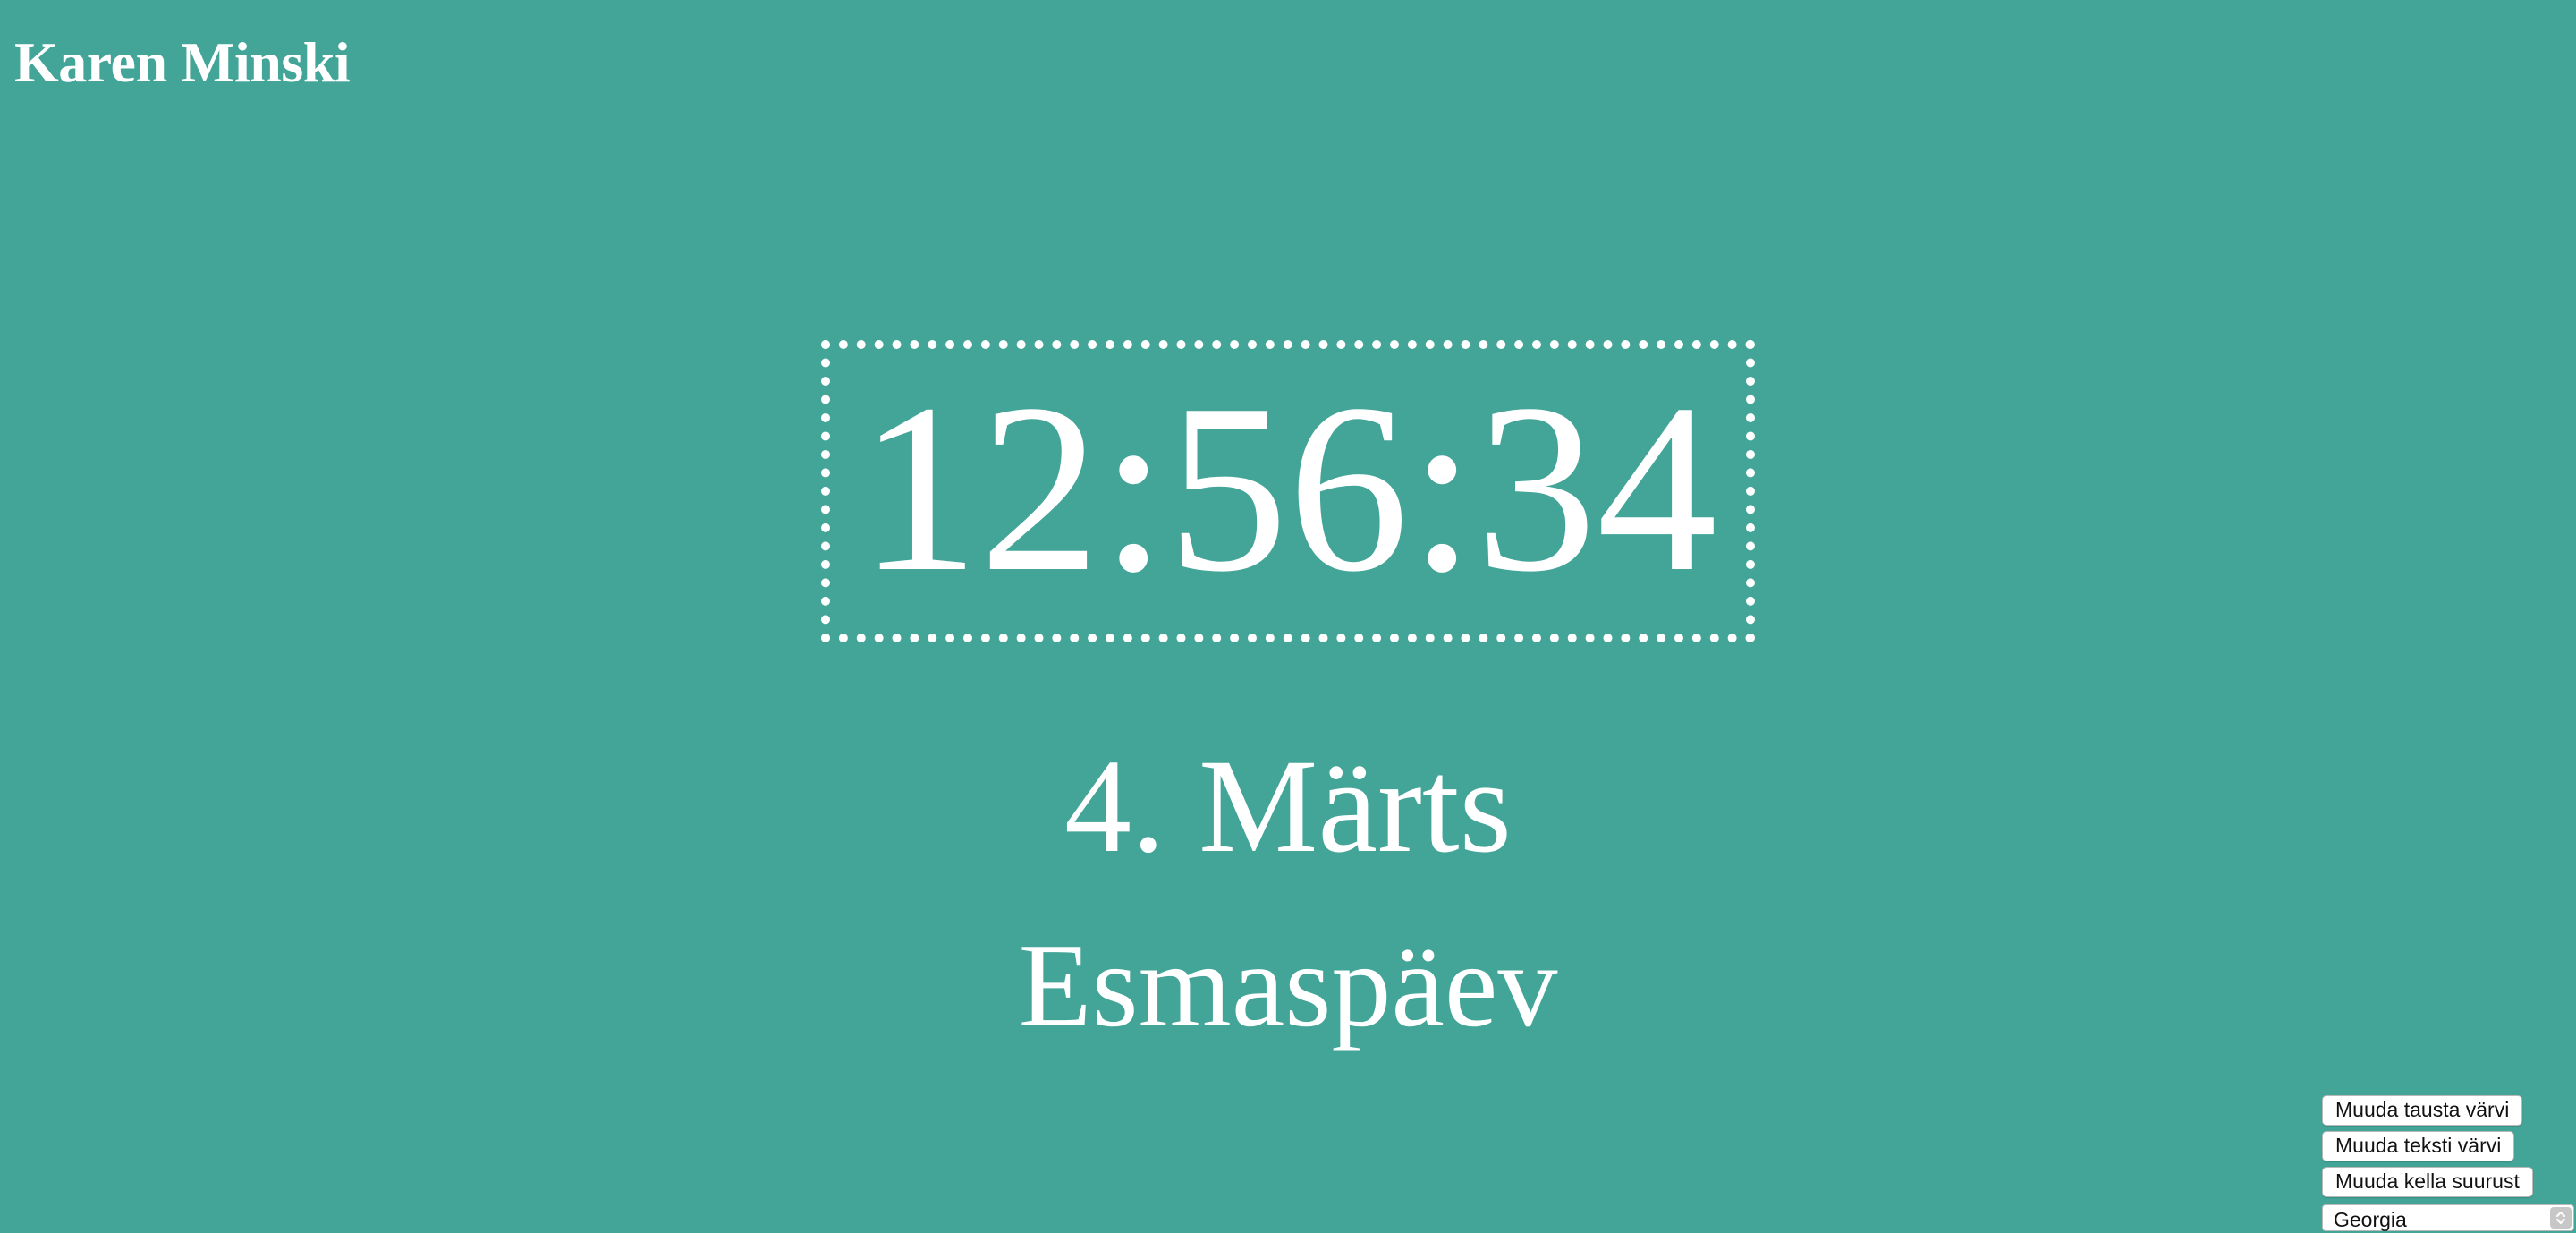 The image size is (2576, 1233). Describe the element at coordinates (2370, 1219) in the screenshot. I see `font-select-value: Georgia` at that location.